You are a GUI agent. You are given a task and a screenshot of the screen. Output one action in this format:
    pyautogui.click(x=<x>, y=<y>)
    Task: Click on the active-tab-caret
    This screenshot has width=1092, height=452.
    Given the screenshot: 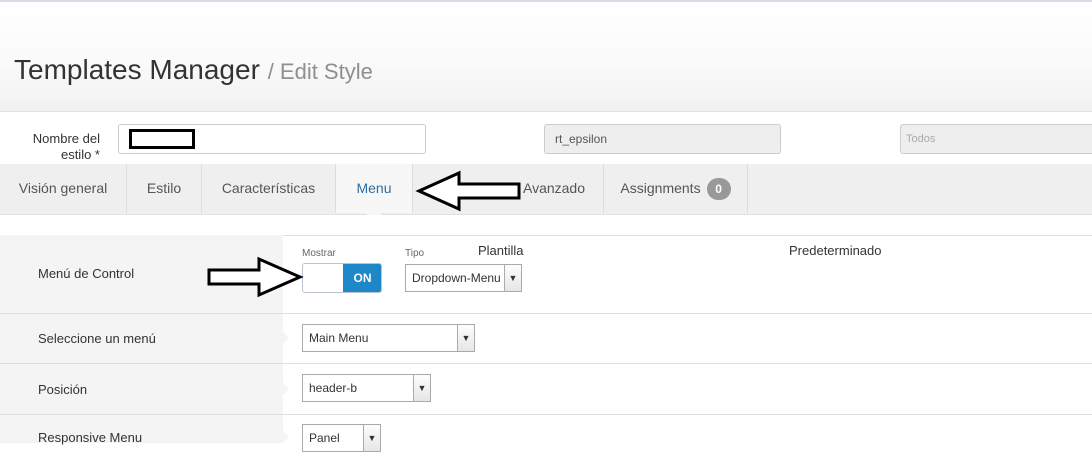 What is the action you would take?
    pyautogui.click(x=374, y=211)
    